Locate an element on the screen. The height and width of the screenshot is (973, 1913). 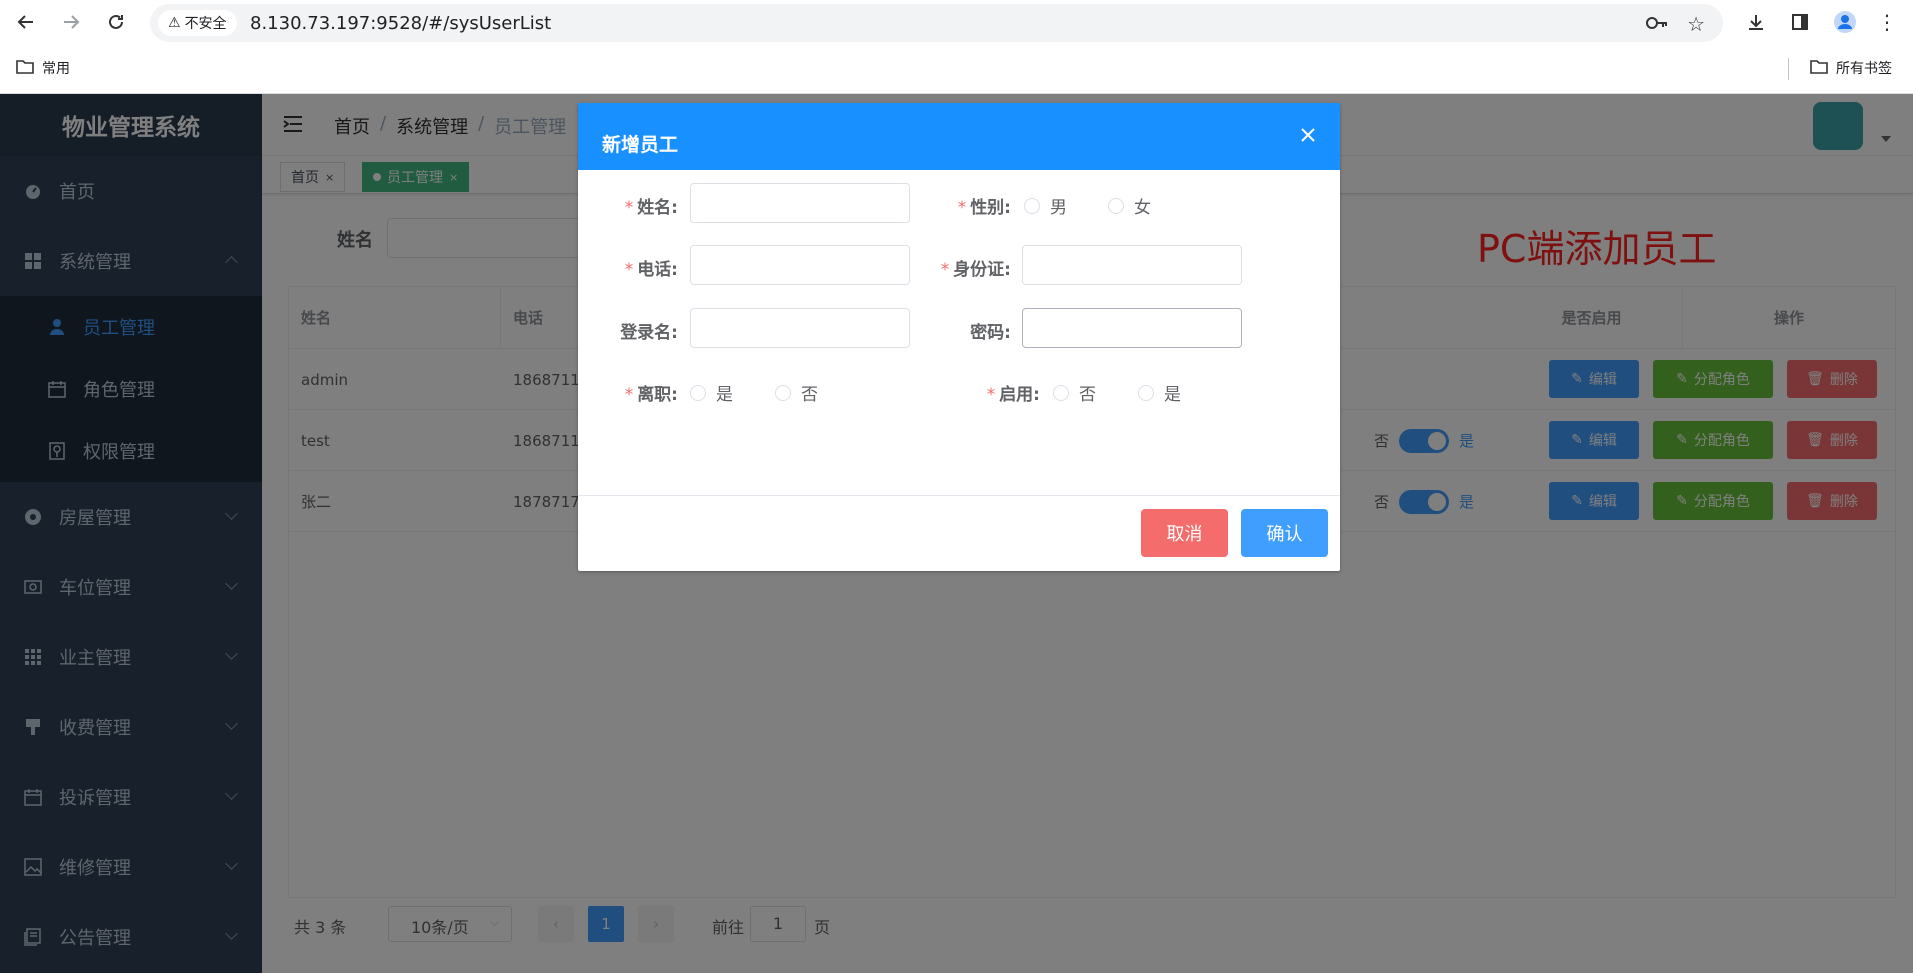
profile-icon is located at coordinates (1845, 22).